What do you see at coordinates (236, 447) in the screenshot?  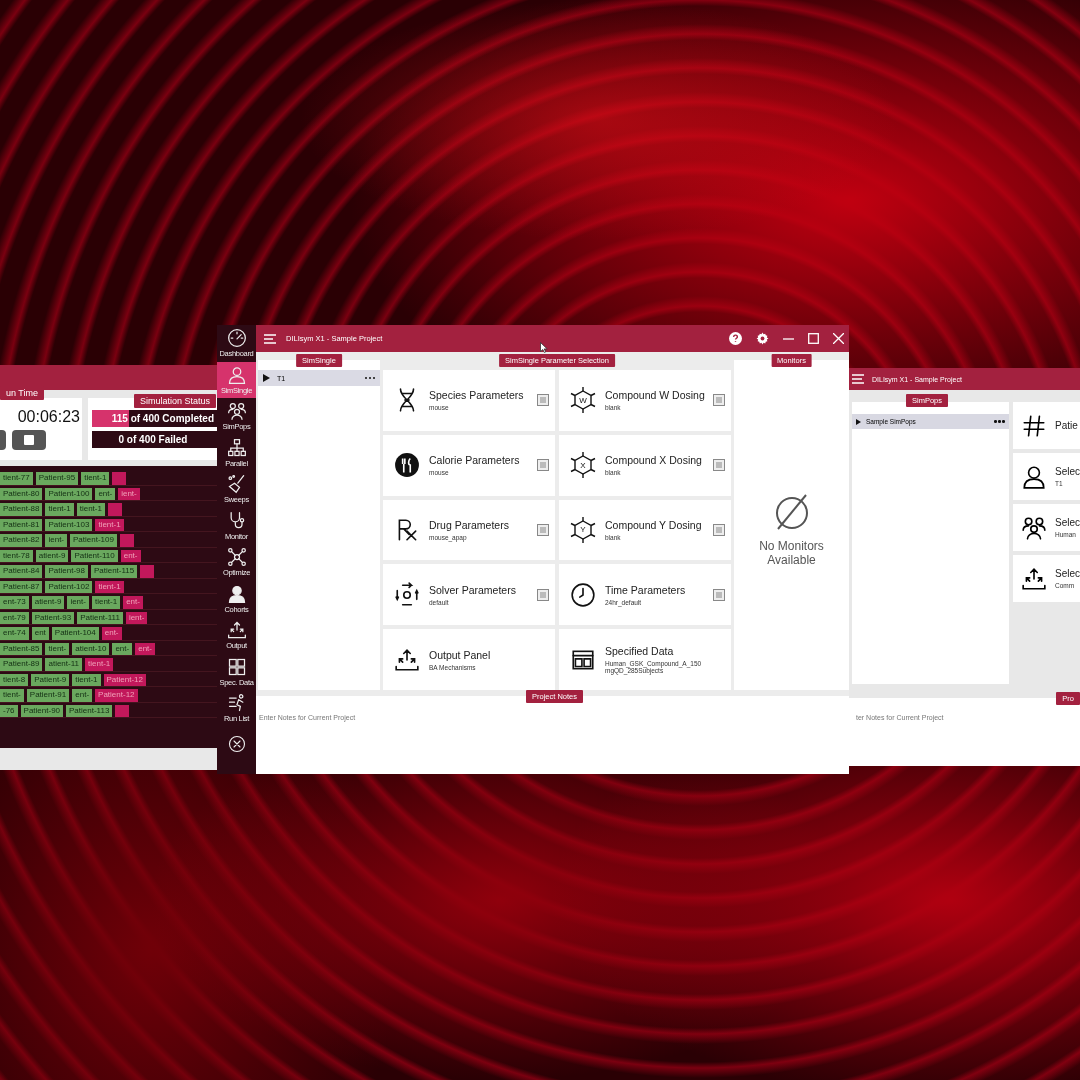 I see `hierarchy-icon` at bounding box center [236, 447].